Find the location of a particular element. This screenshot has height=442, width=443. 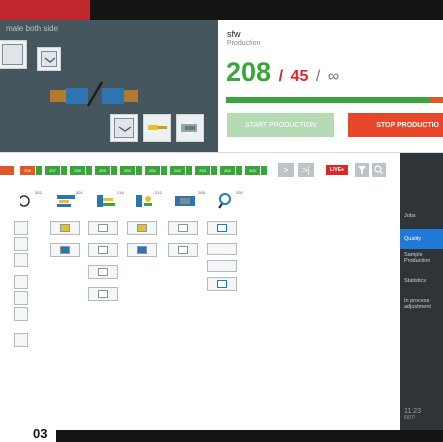

step-chip: 263 is located at coordinates (202, 170).